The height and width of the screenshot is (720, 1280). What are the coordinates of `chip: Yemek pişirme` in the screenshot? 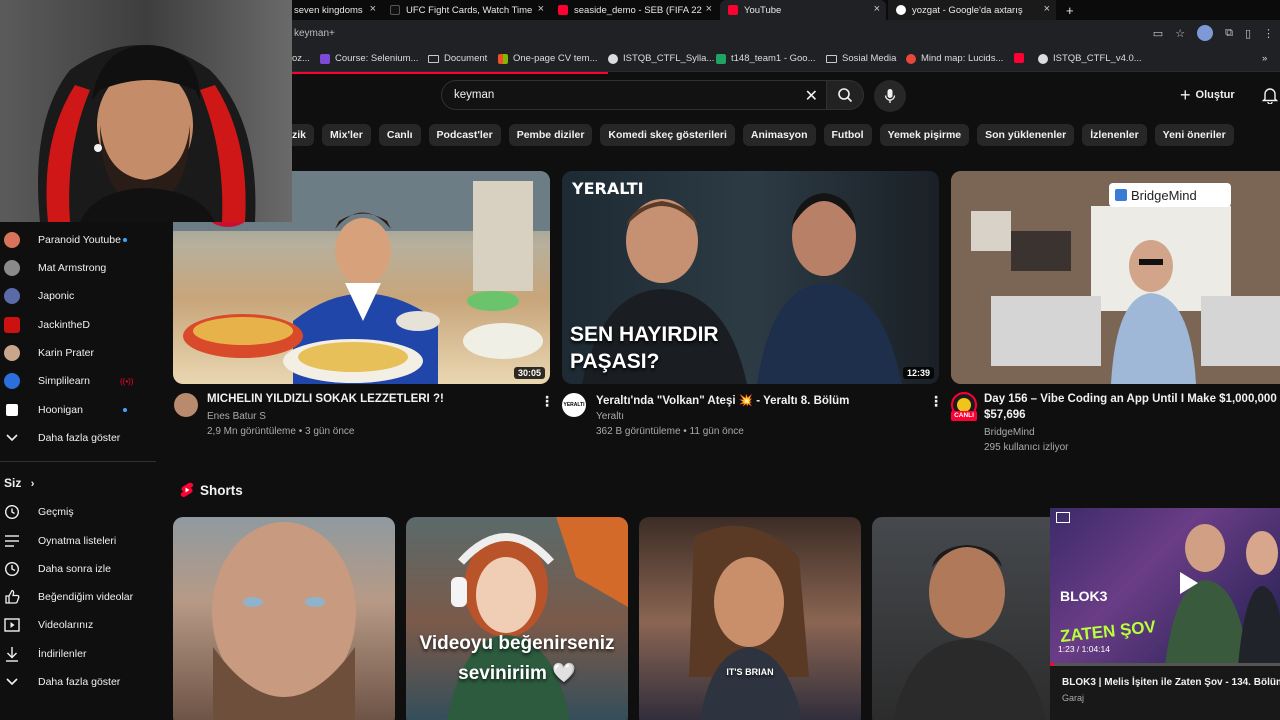 It's located at (924, 135).